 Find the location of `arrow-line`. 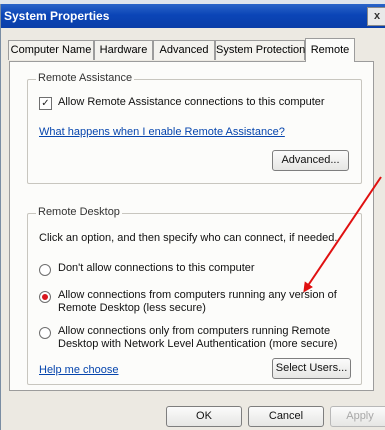

arrow-line is located at coordinates (342, 234).